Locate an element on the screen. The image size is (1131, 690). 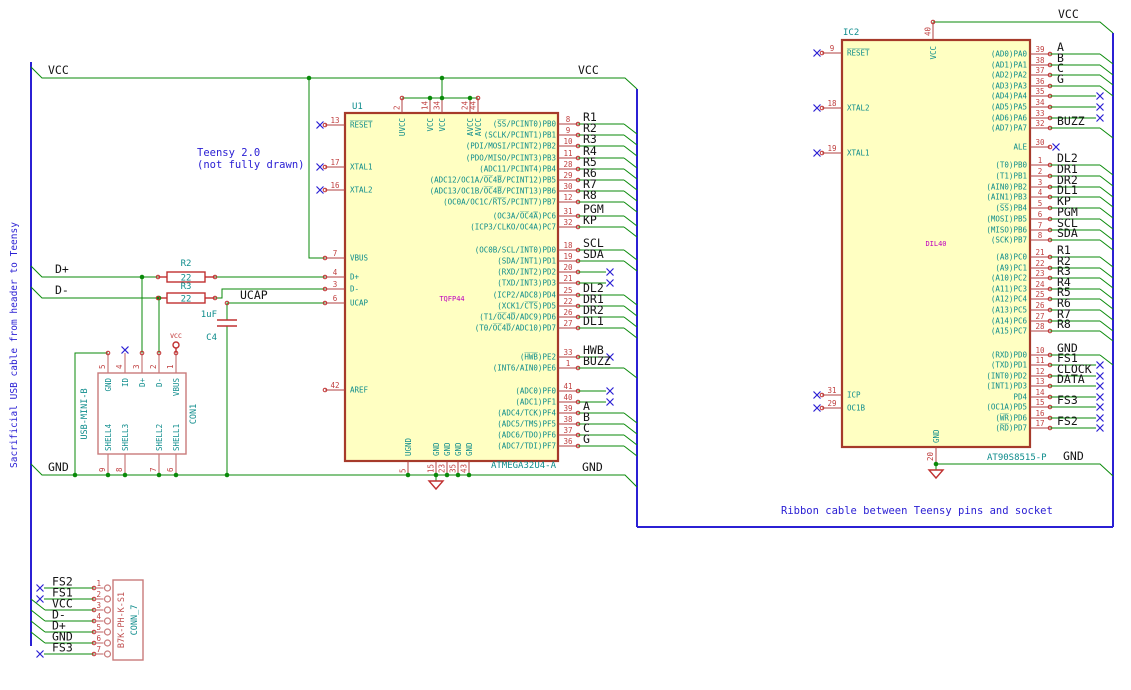
pin-name: PD4 is located at coordinates (1020, 397).